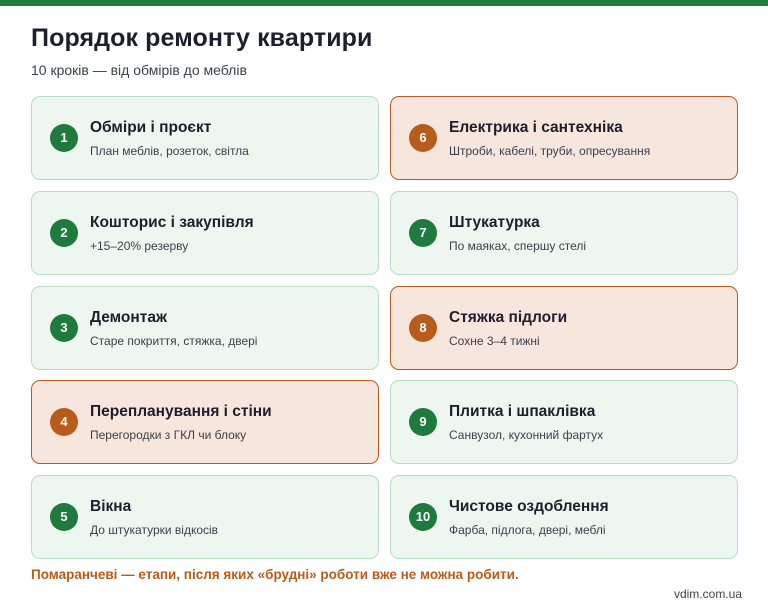 This screenshot has width=768, height=614. I want to click on step-description: Перегородки з ГКЛ чи блоку, so click(168, 435).